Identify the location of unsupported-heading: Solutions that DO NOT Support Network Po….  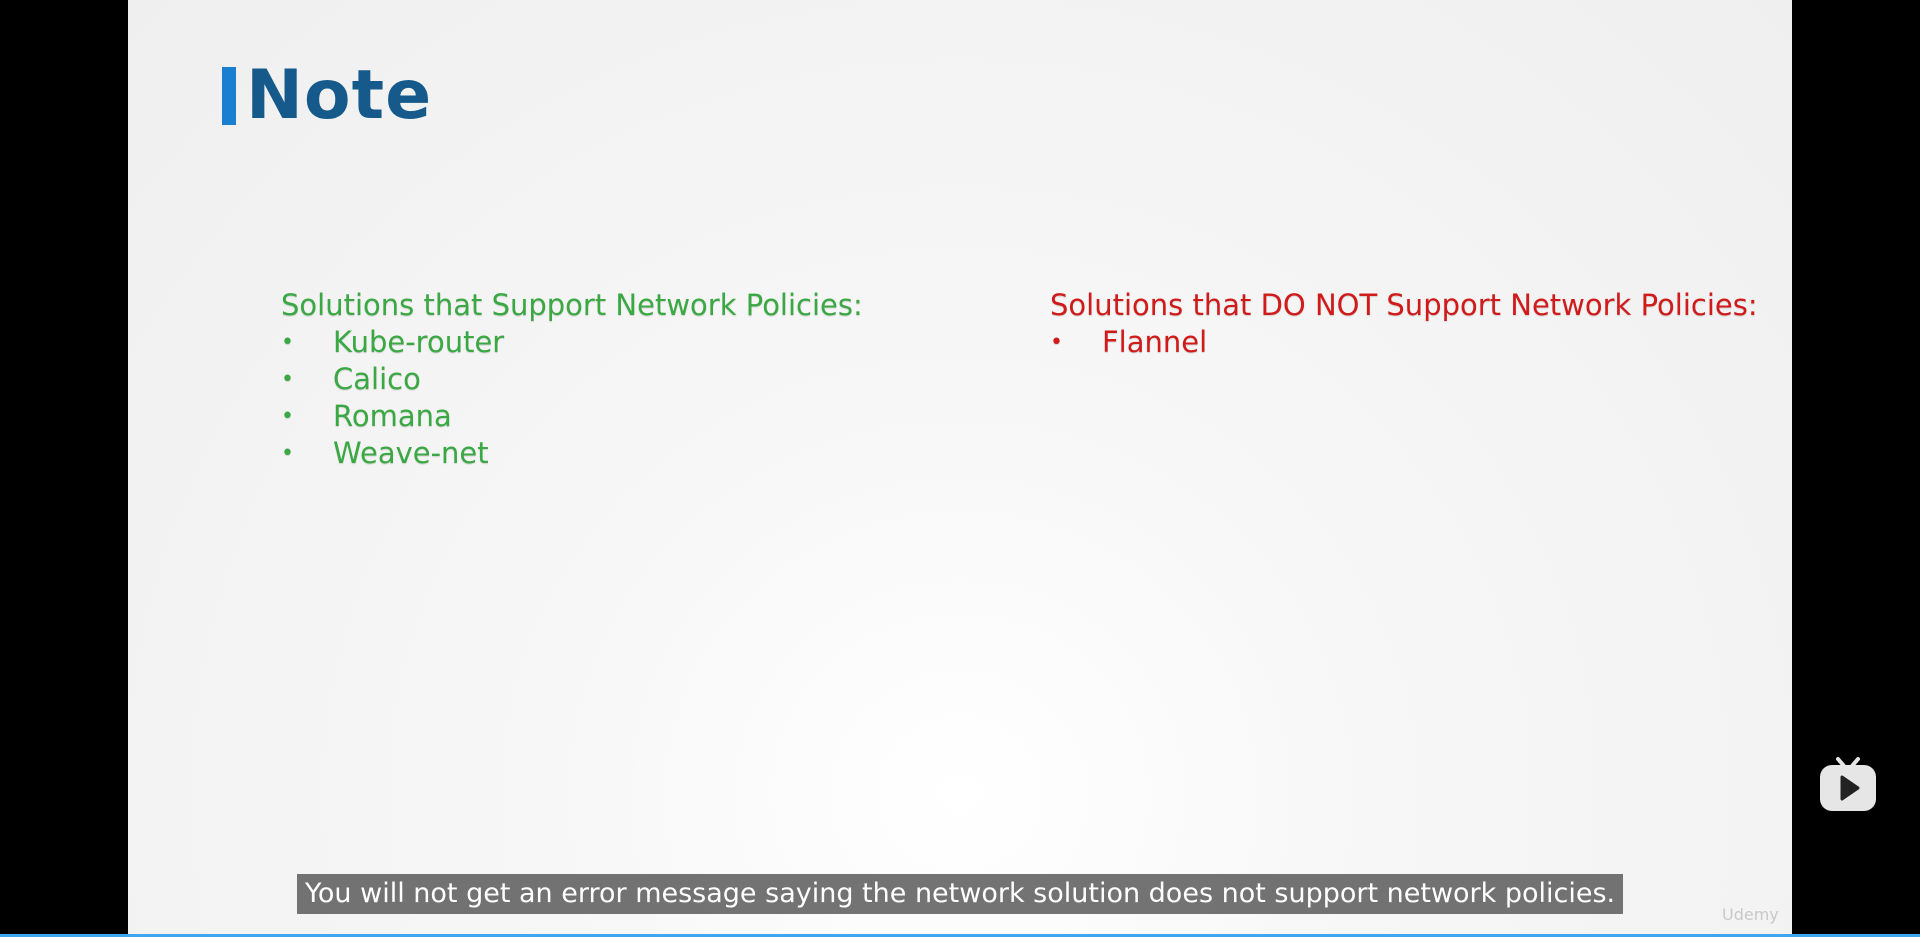
(1404, 305).